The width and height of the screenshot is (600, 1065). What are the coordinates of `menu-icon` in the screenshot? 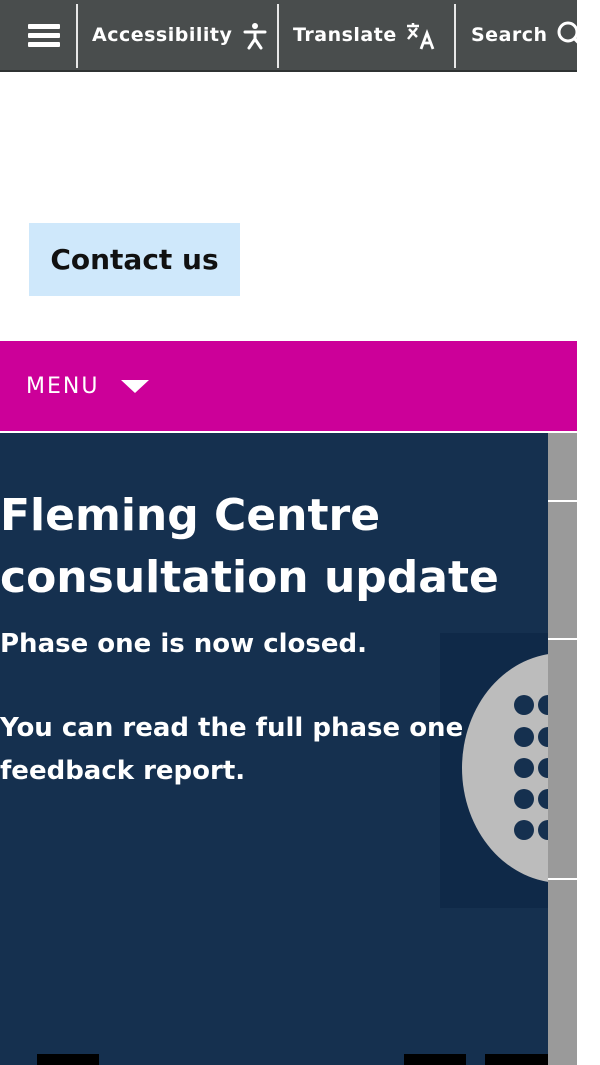 It's located at (45, 35).